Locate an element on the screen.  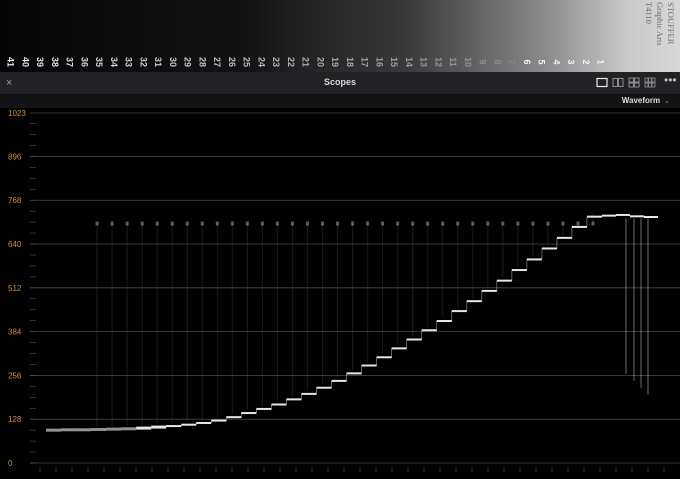
step-number: 11 is located at coordinates (453, 62).